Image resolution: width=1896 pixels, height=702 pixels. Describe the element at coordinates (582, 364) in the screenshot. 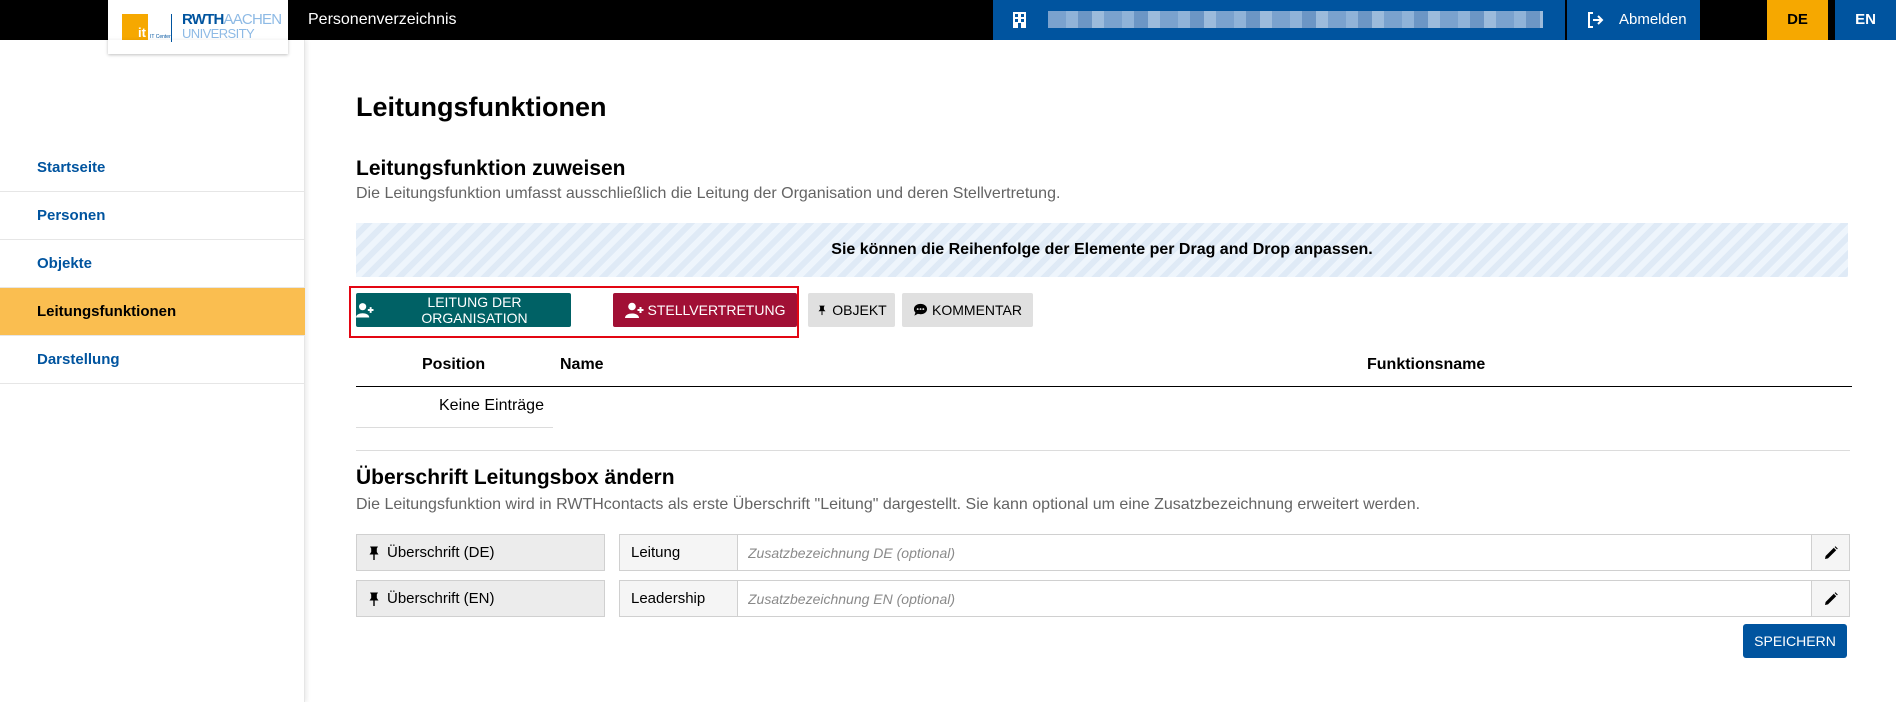

I see `column-header-name: Name` at that location.